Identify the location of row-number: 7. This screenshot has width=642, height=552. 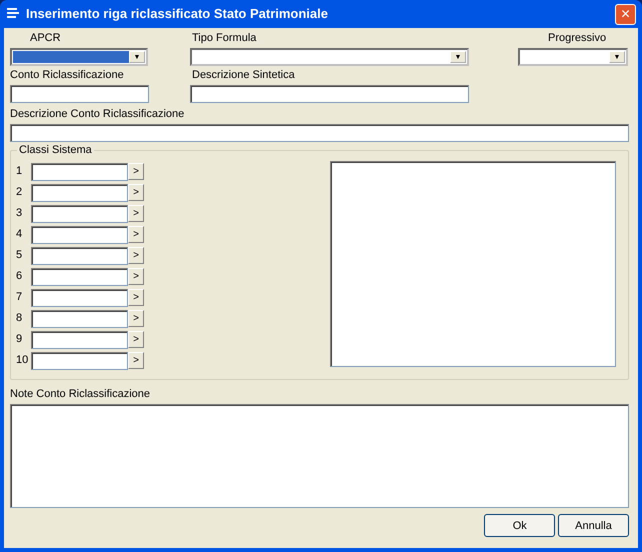
(20, 297).